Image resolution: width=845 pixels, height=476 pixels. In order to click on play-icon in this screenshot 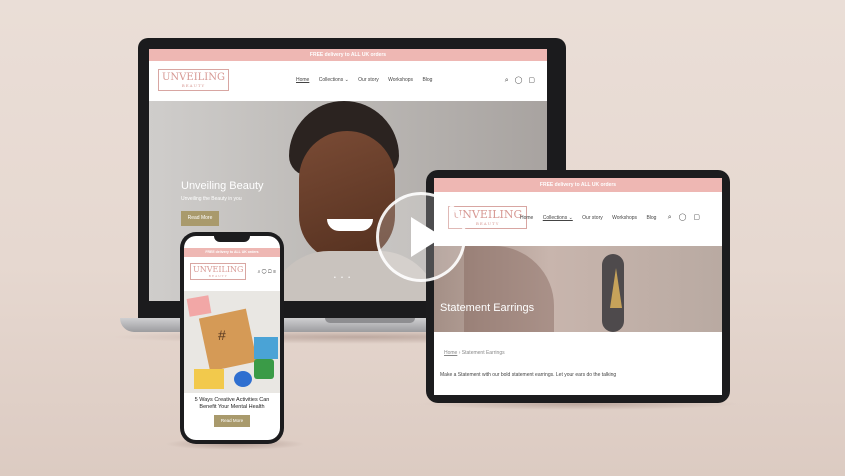, I will do `click(427, 237)`.